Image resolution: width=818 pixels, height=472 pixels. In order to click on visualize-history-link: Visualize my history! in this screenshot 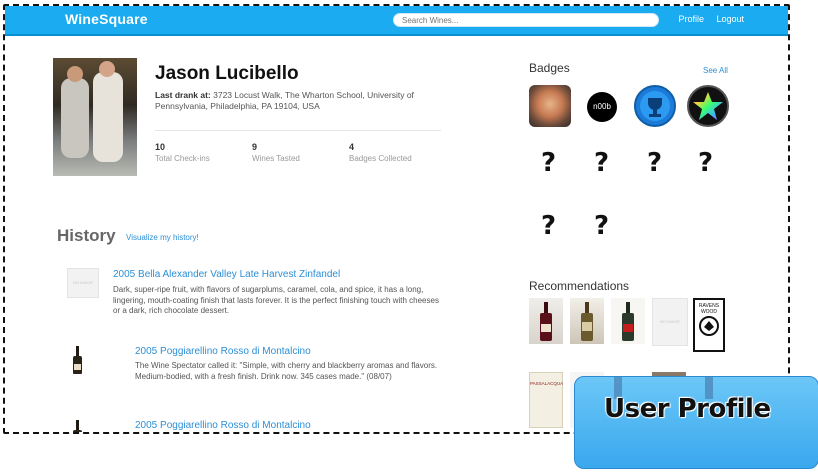, I will do `click(162, 237)`.